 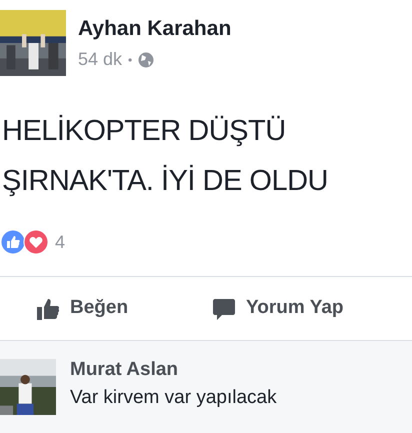 What do you see at coordinates (173, 398) in the screenshot?
I see `comment-text: Var kirvem var yapılacak` at bounding box center [173, 398].